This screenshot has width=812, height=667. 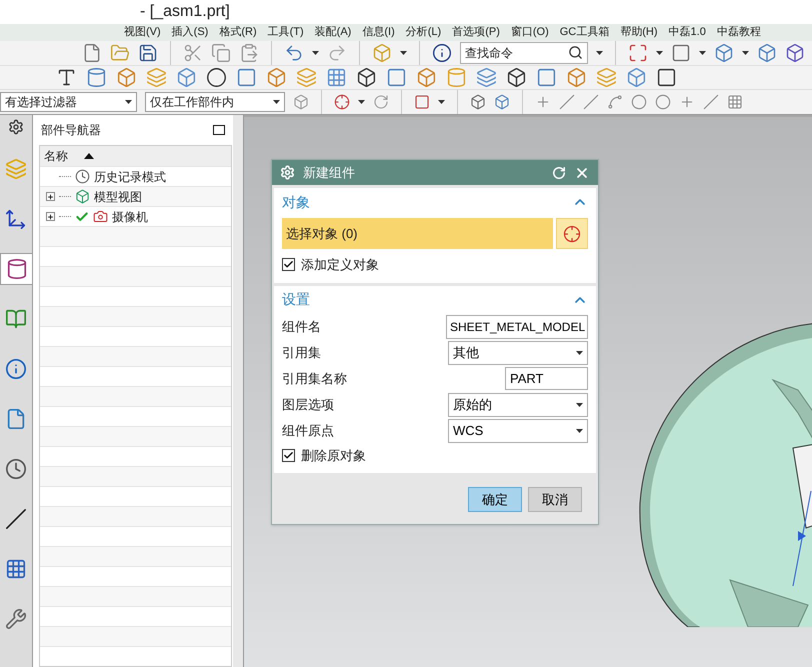 What do you see at coordinates (142, 32) in the screenshot?
I see `menu-item: 视图(V)` at bounding box center [142, 32].